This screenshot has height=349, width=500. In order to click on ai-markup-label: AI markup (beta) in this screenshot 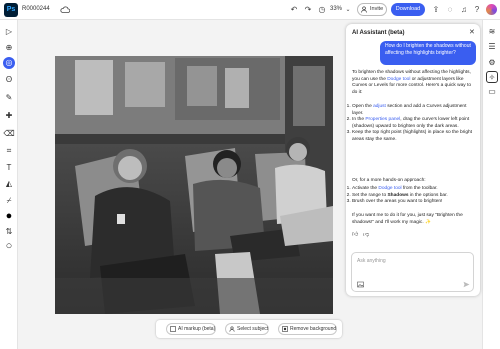, I will do `click(197, 329)`.